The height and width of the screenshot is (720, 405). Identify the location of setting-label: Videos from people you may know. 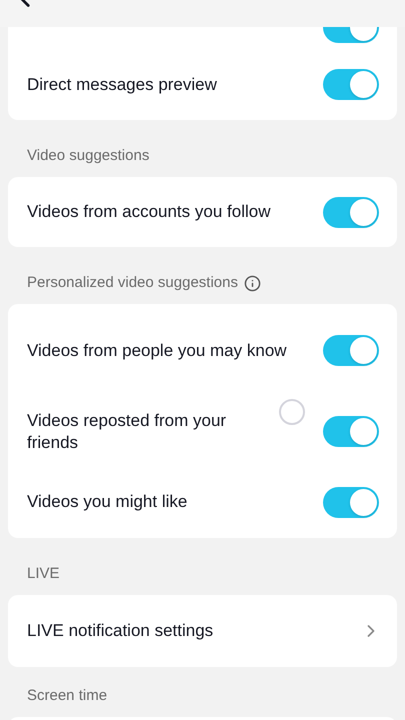
(157, 351).